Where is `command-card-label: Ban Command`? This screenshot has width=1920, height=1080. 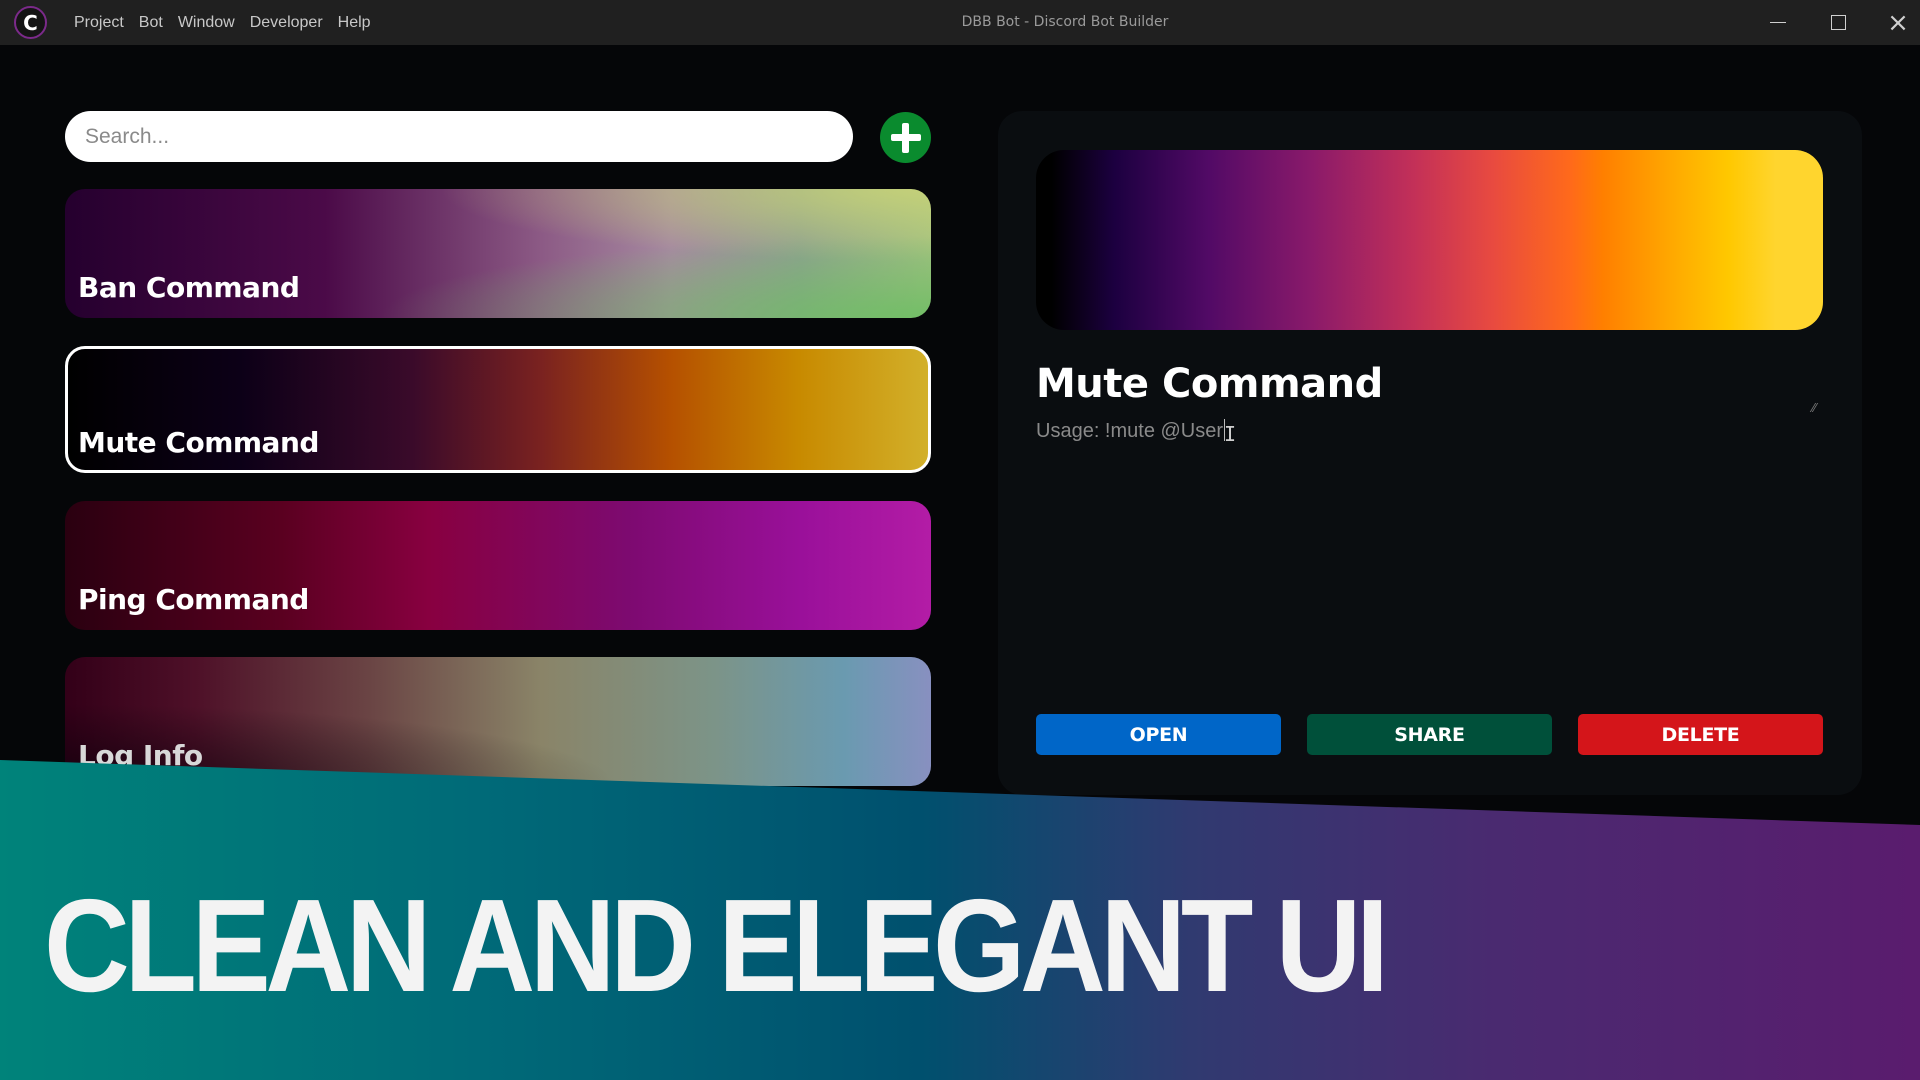 command-card-label: Ban Command is located at coordinates (189, 287).